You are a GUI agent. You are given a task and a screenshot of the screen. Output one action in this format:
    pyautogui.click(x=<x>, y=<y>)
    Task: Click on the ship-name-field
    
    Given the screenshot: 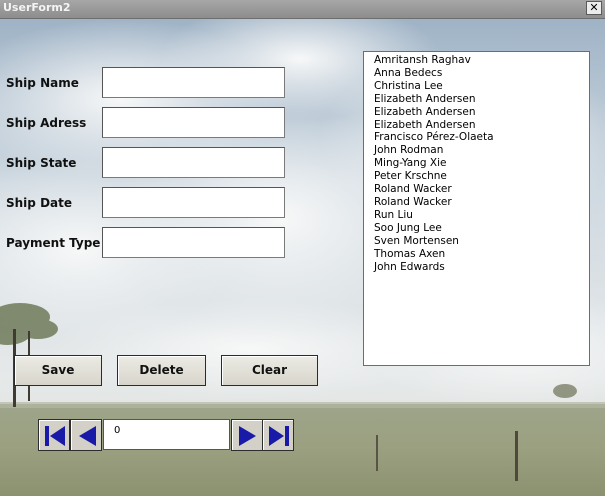 What is the action you would take?
    pyautogui.click(x=193, y=82)
    